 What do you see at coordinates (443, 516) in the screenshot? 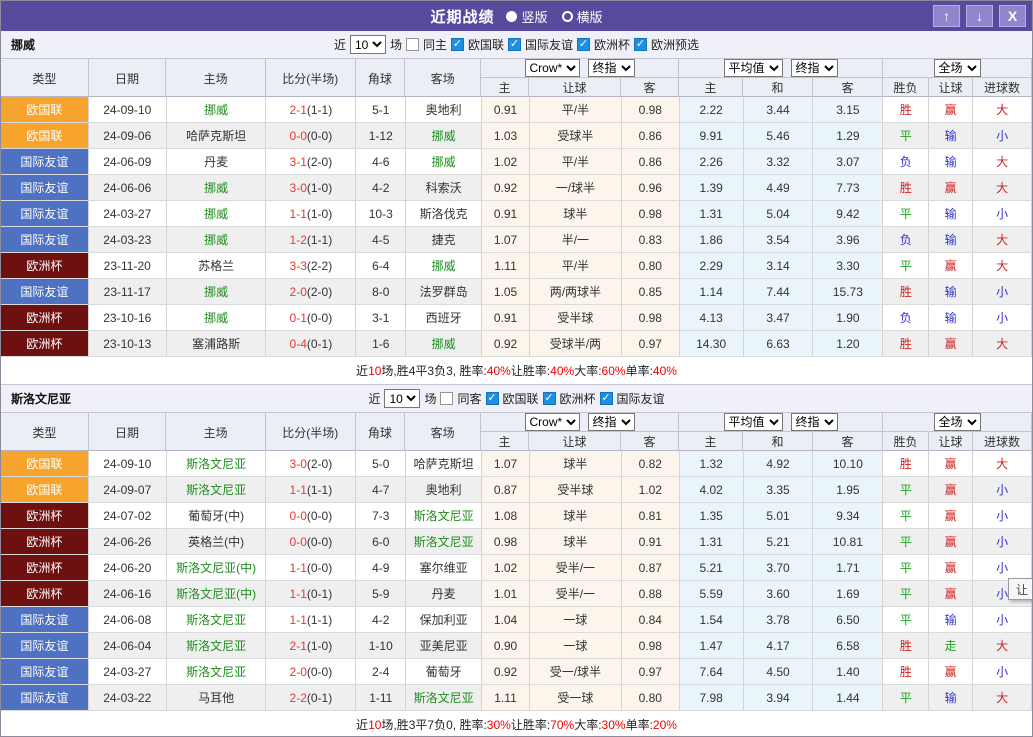
I see `away-team: 斯洛文尼亚` at bounding box center [443, 516].